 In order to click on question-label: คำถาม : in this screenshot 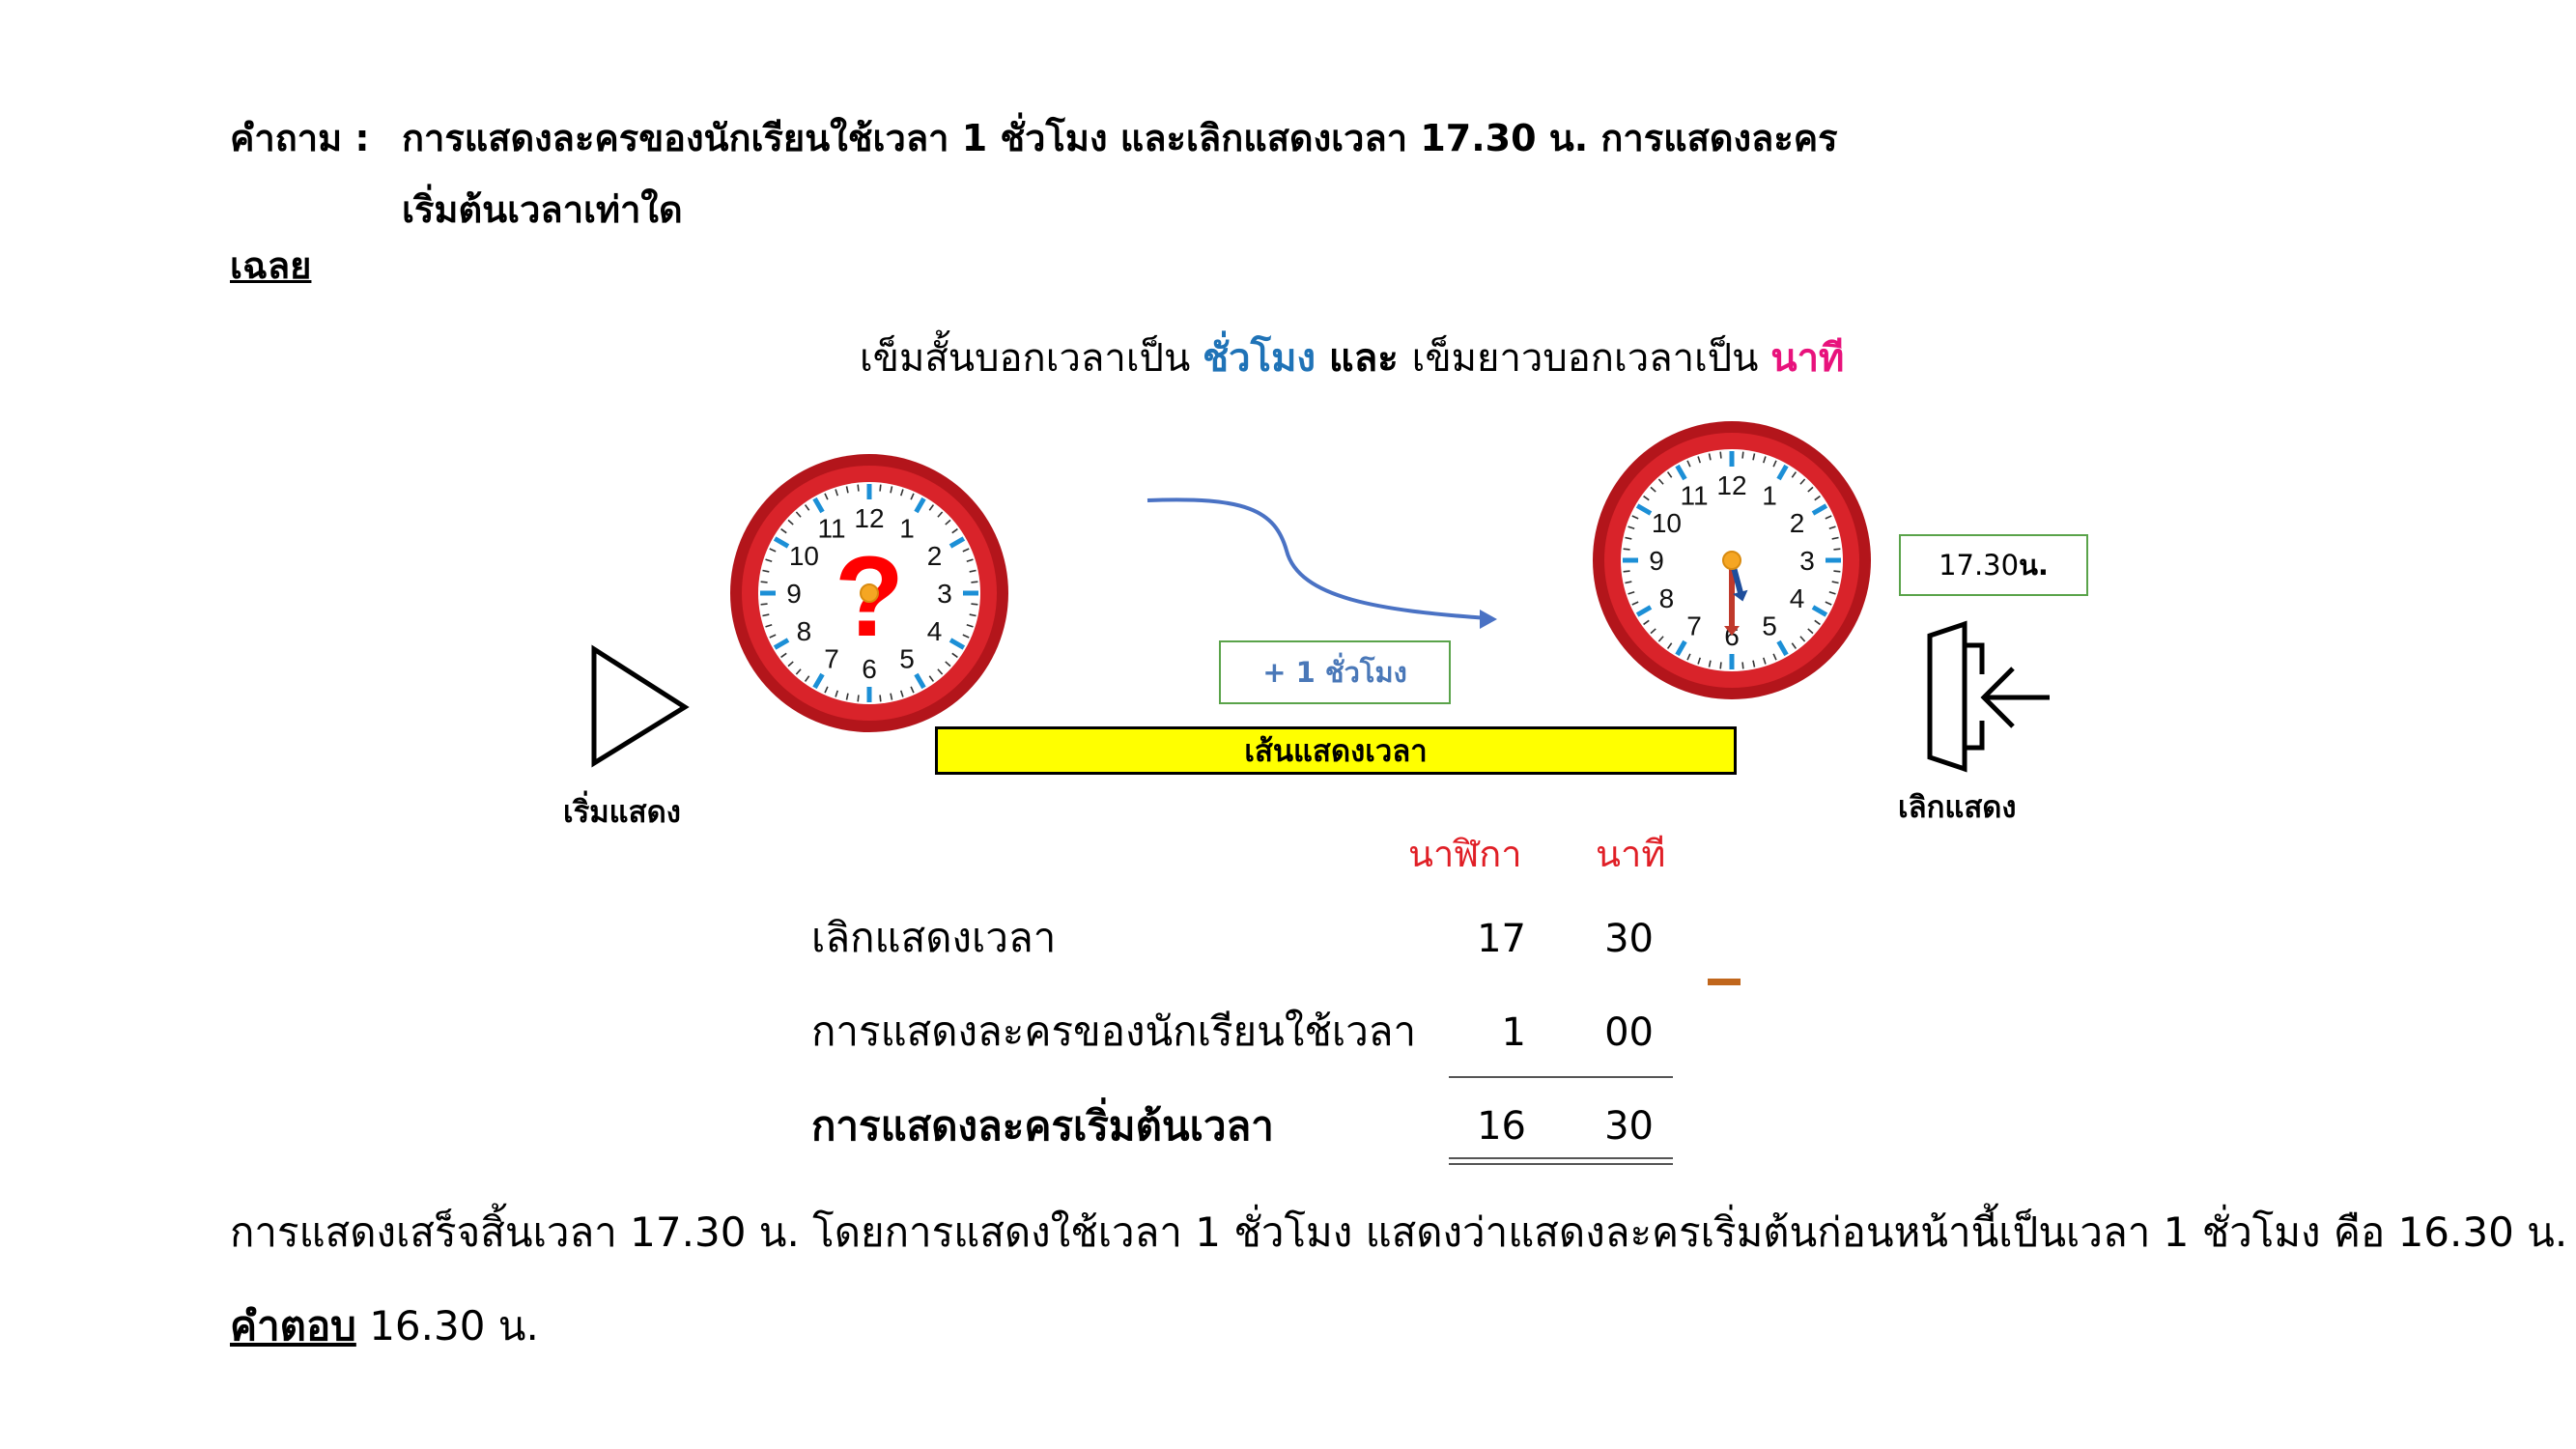, I will do `click(300, 138)`.